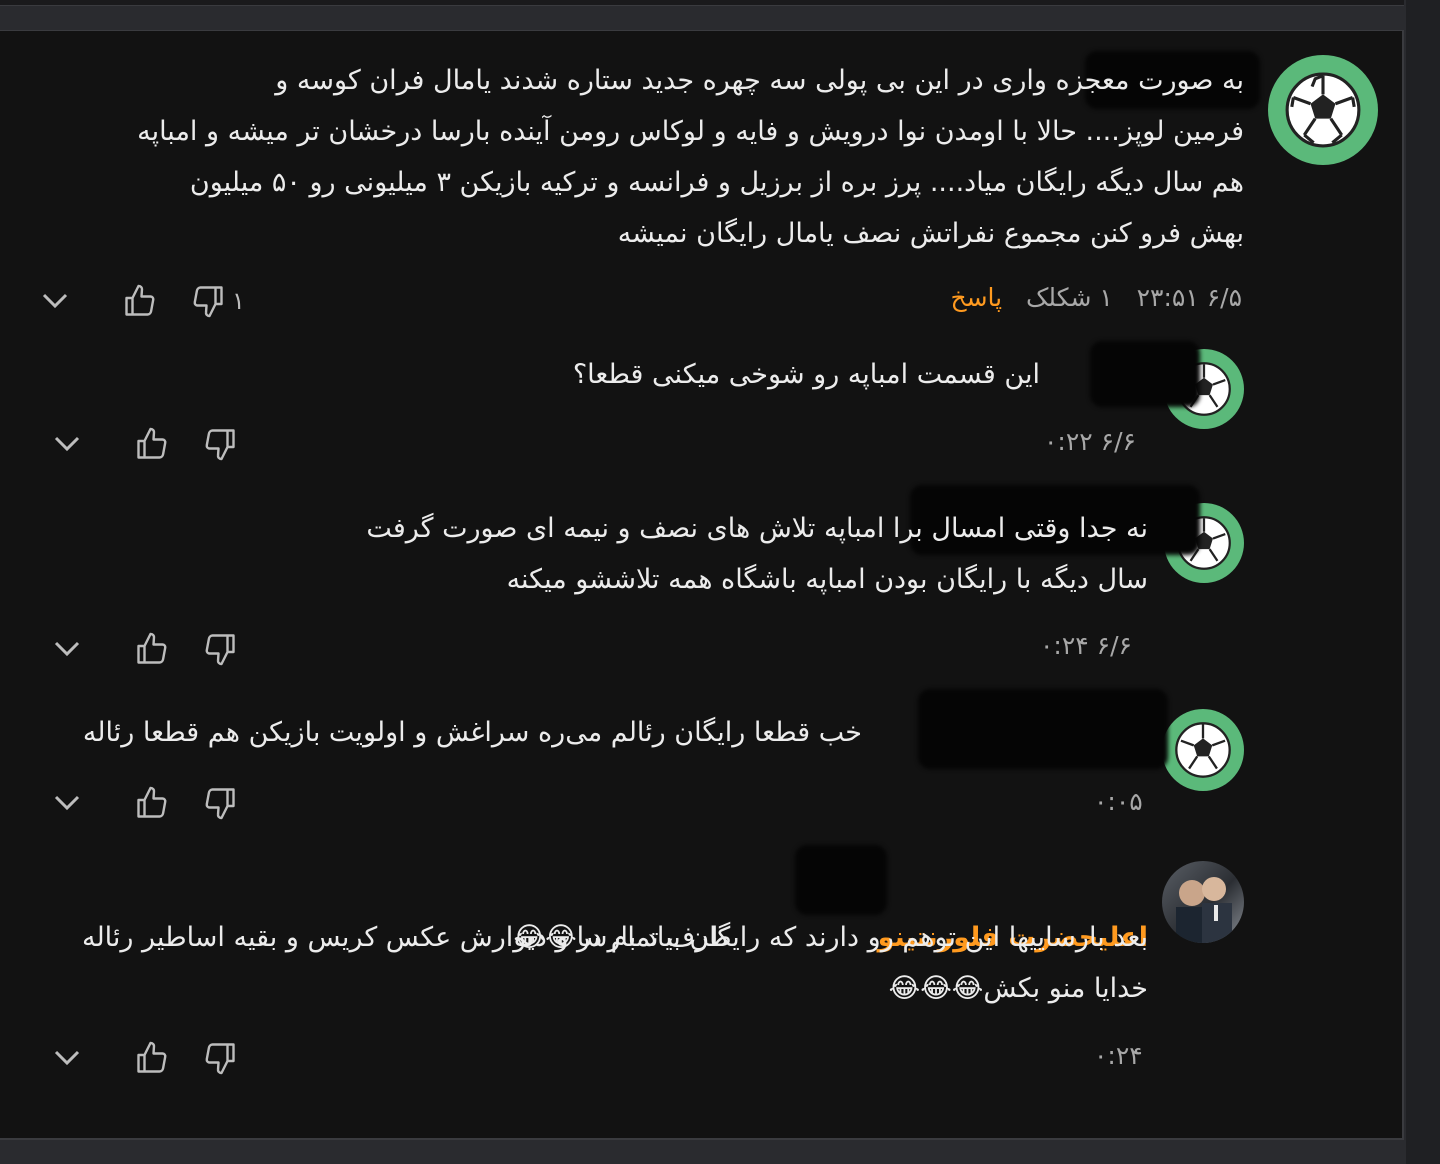  I want to click on timestamp: ۶/۶ ۰:۲۴, so click(1086, 645).